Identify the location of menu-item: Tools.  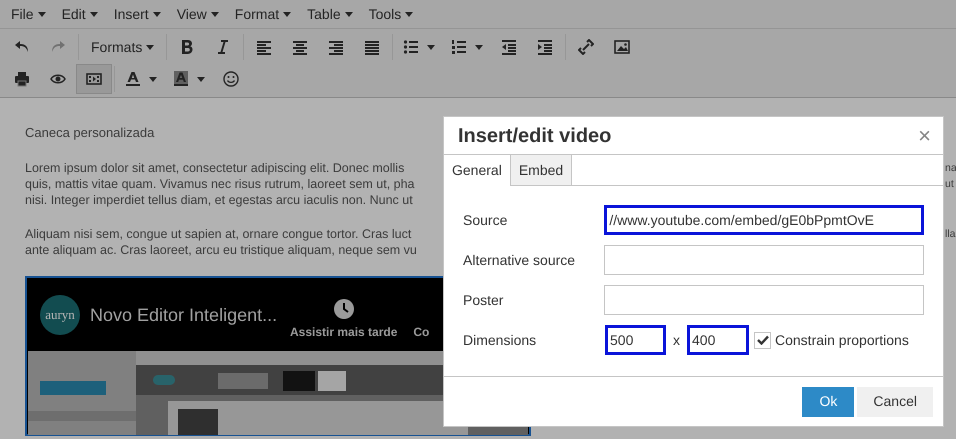
(391, 14).